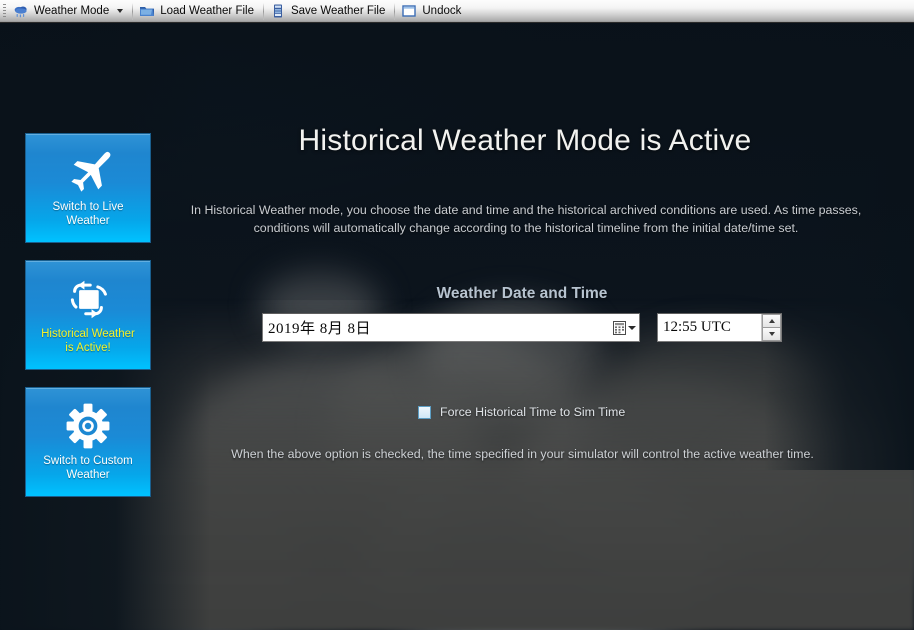 This screenshot has height=630, width=914. Describe the element at coordinates (522, 293) in the screenshot. I see `section-heading-weather-date-time: Weather Date and Time` at that location.